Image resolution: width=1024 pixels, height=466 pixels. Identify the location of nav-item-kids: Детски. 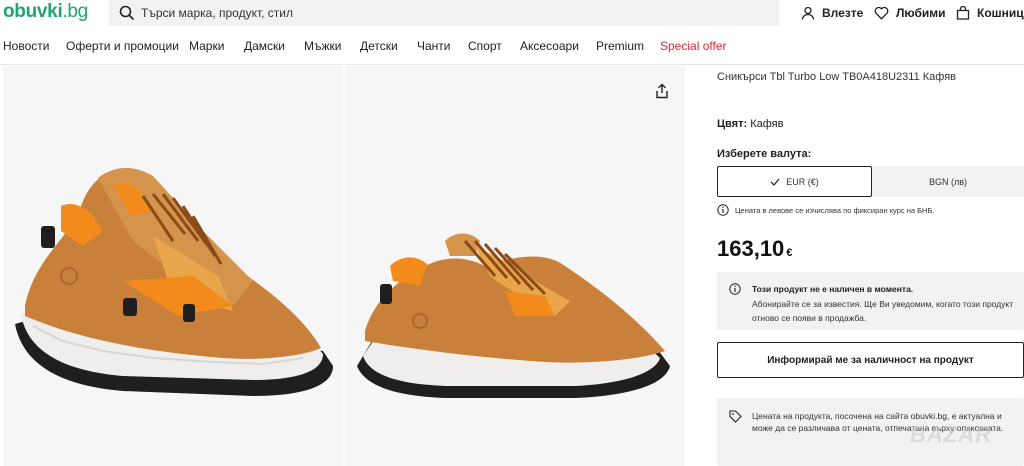
(379, 46).